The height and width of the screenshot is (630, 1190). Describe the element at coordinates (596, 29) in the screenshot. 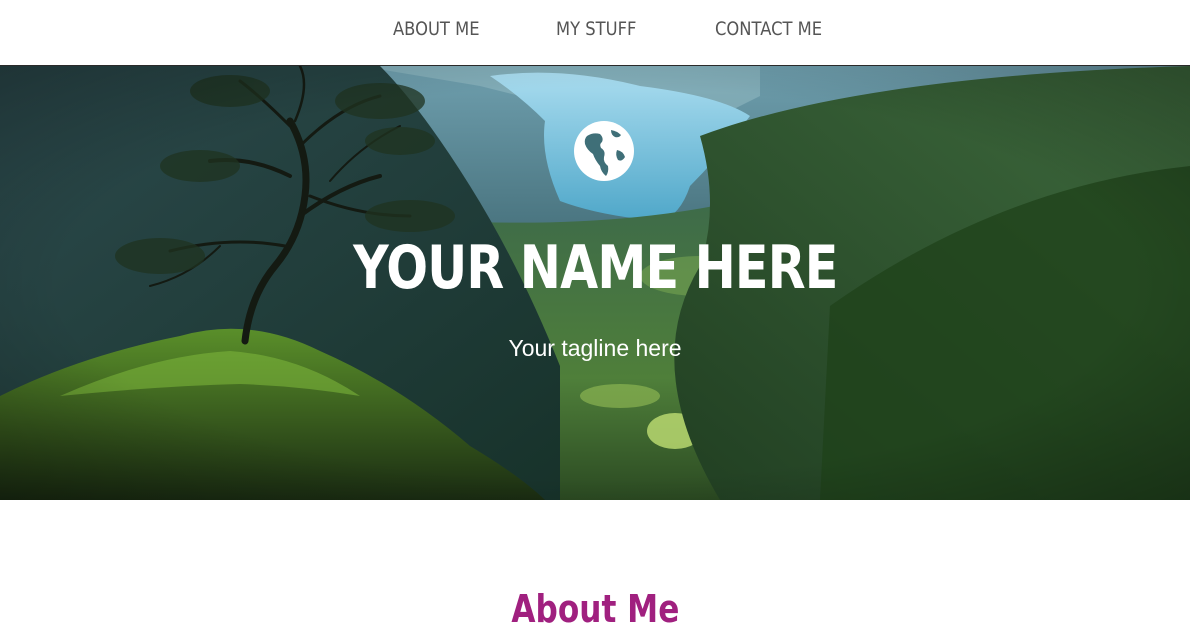

I see `nav-link-my-stuff: MY STUFF` at that location.